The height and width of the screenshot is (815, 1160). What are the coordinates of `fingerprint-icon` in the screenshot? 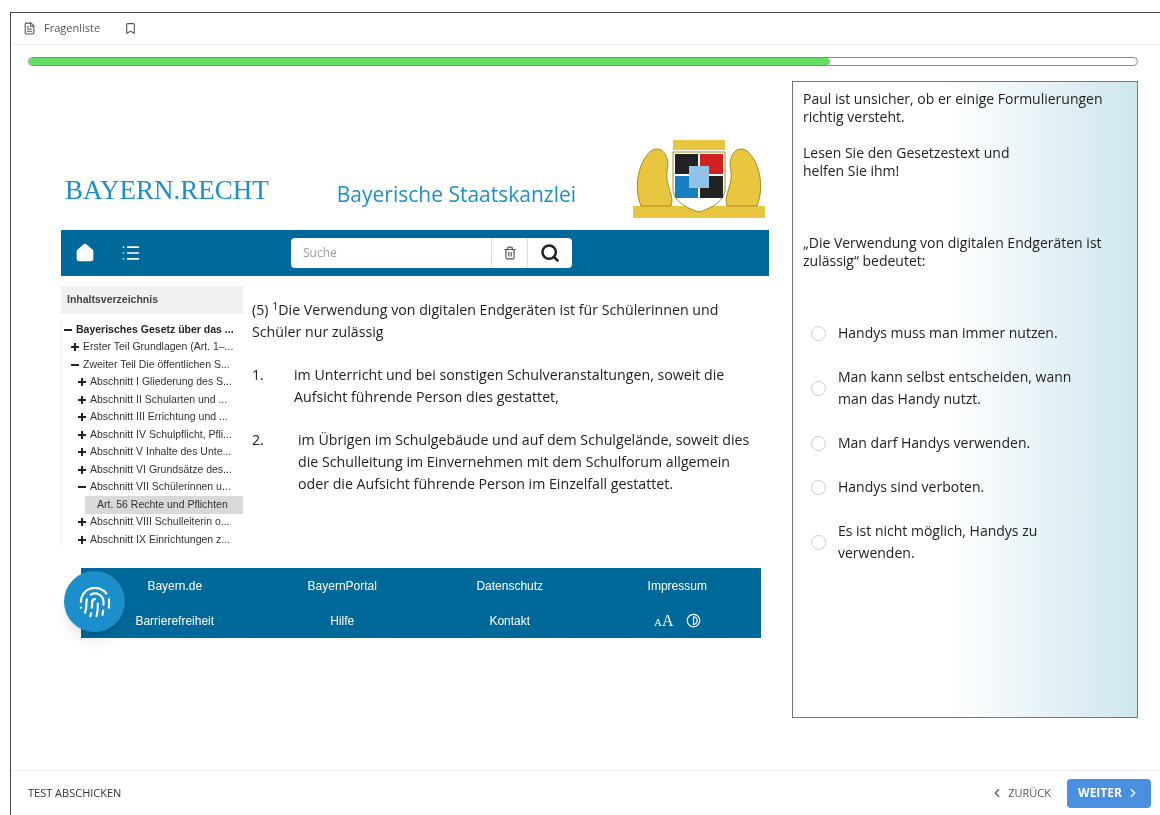 It's located at (94, 601).